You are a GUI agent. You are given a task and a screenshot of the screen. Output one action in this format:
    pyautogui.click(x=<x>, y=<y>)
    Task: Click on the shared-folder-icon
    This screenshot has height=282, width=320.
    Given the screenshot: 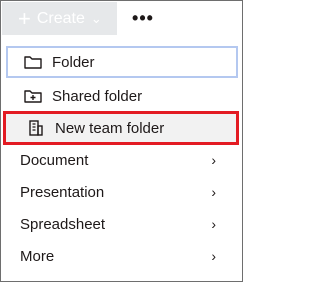 What is the action you would take?
    pyautogui.click(x=33, y=96)
    